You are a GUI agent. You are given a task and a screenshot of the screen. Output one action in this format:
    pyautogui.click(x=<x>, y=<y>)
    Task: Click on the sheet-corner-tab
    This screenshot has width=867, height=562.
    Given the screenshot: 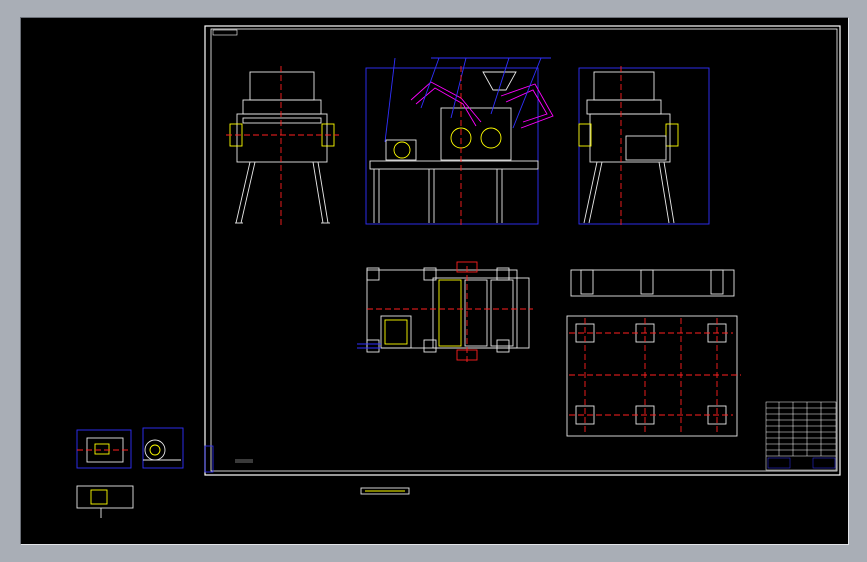 What is the action you would take?
    pyautogui.click(x=225, y=32)
    